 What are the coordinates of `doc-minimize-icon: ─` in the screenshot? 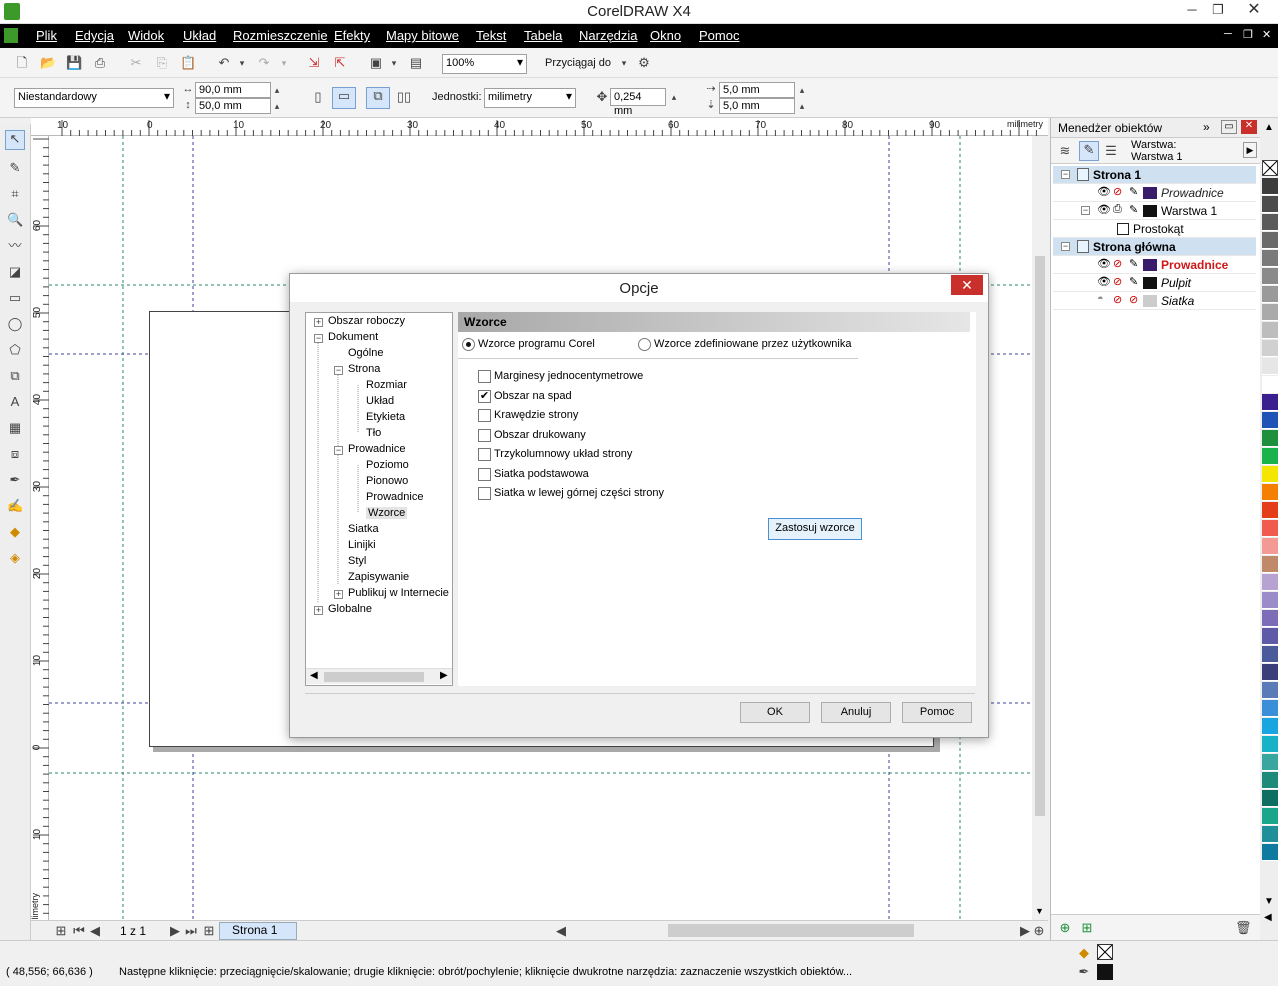 It's located at (1228, 34).